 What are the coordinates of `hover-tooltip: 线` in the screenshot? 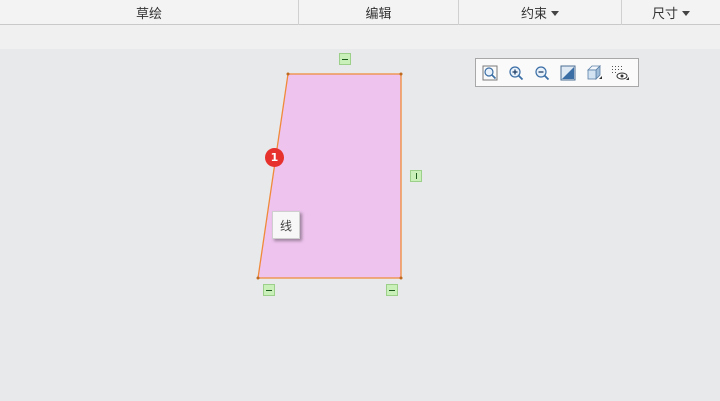 It's located at (286, 225).